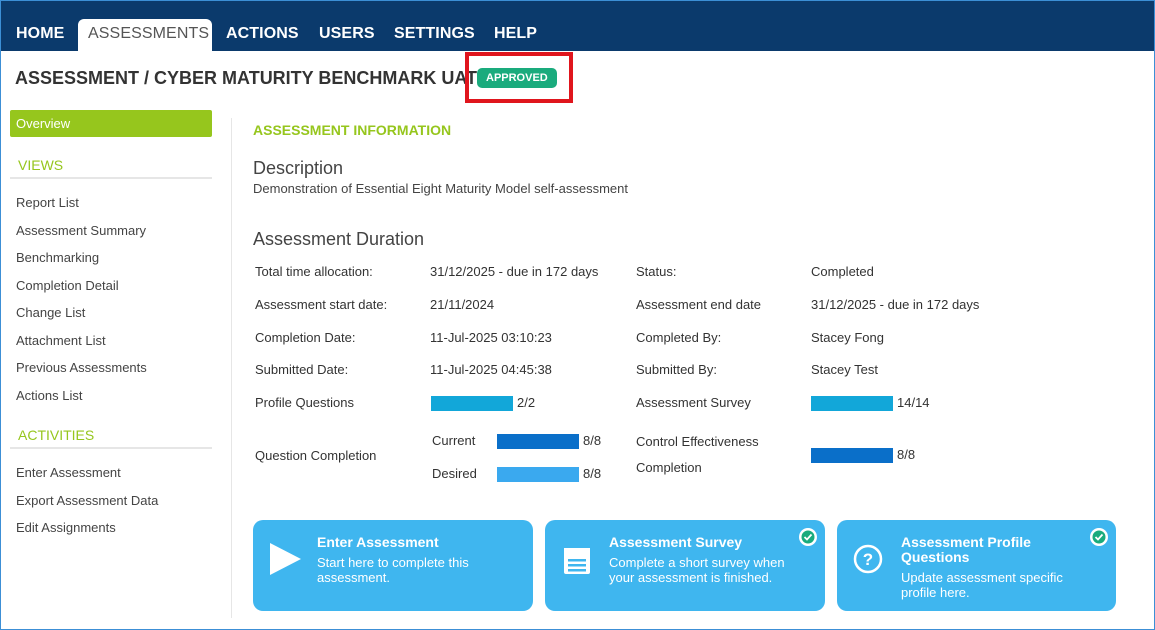 This screenshot has height=630, width=1155. What do you see at coordinates (679, 337) in the screenshot?
I see `completed-by-label: Completed By:` at bounding box center [679, 337].